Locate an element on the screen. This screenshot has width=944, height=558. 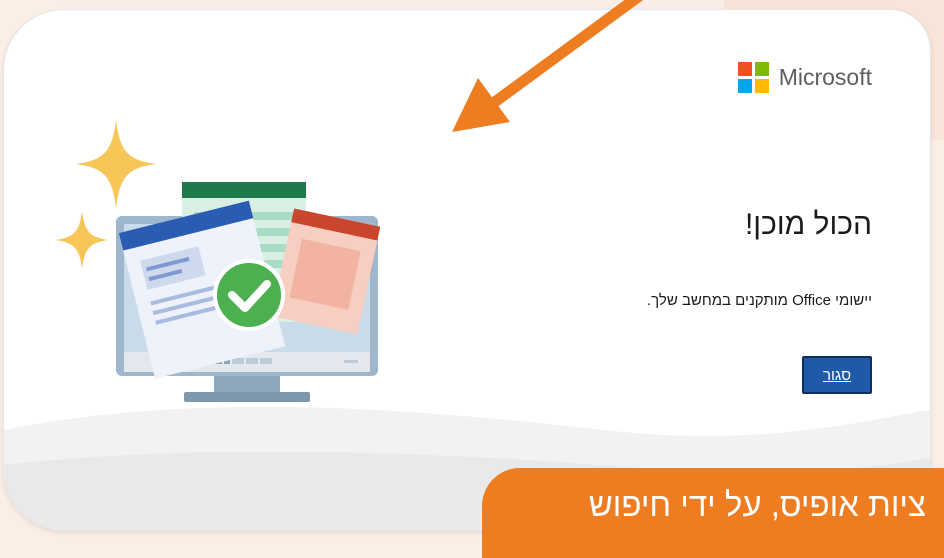
arrow-icon is located at coordinates (548, 66).